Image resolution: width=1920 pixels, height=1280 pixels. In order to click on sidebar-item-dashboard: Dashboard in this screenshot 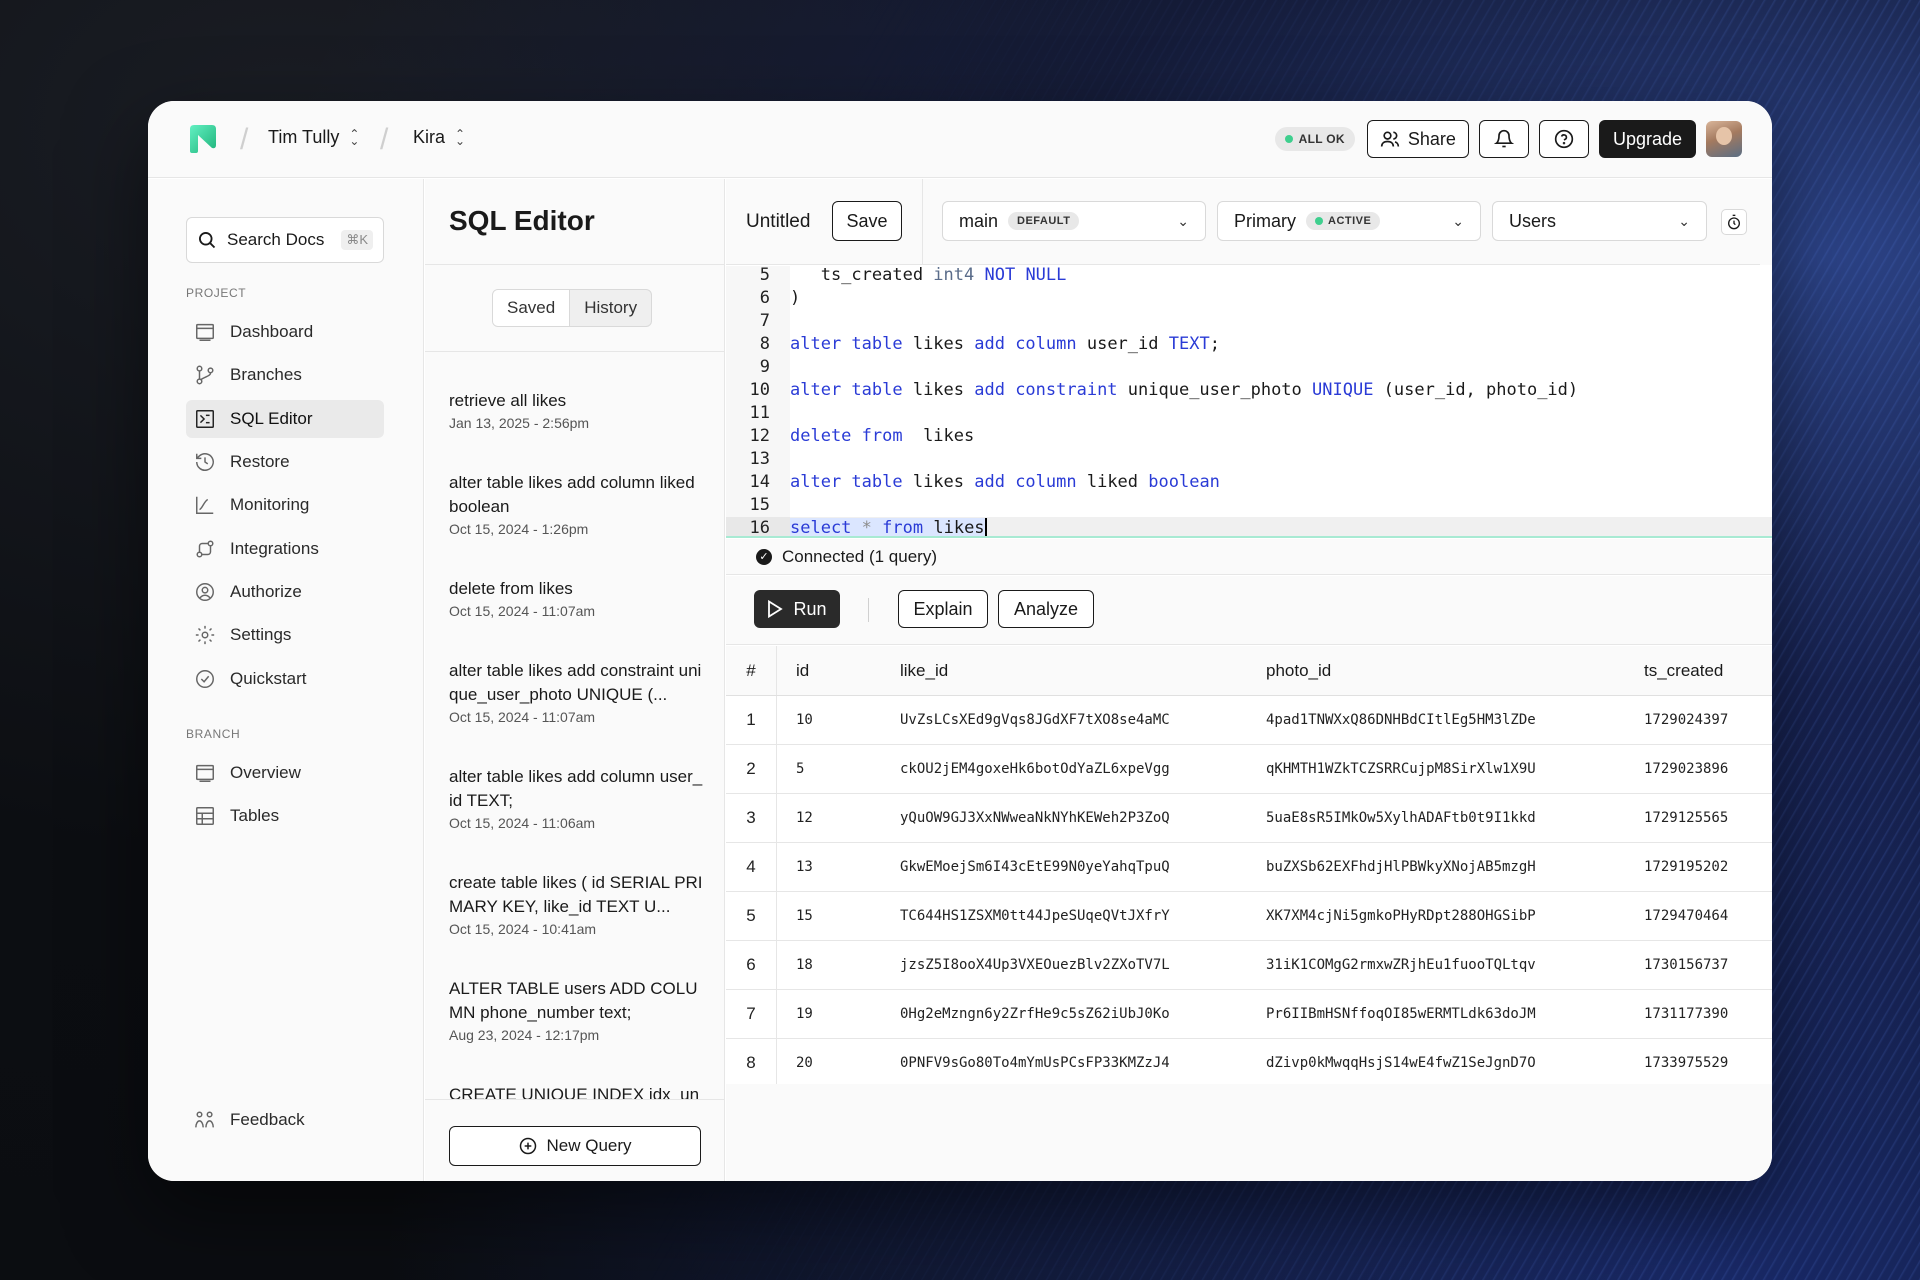, I will do `click(285, 332)`.